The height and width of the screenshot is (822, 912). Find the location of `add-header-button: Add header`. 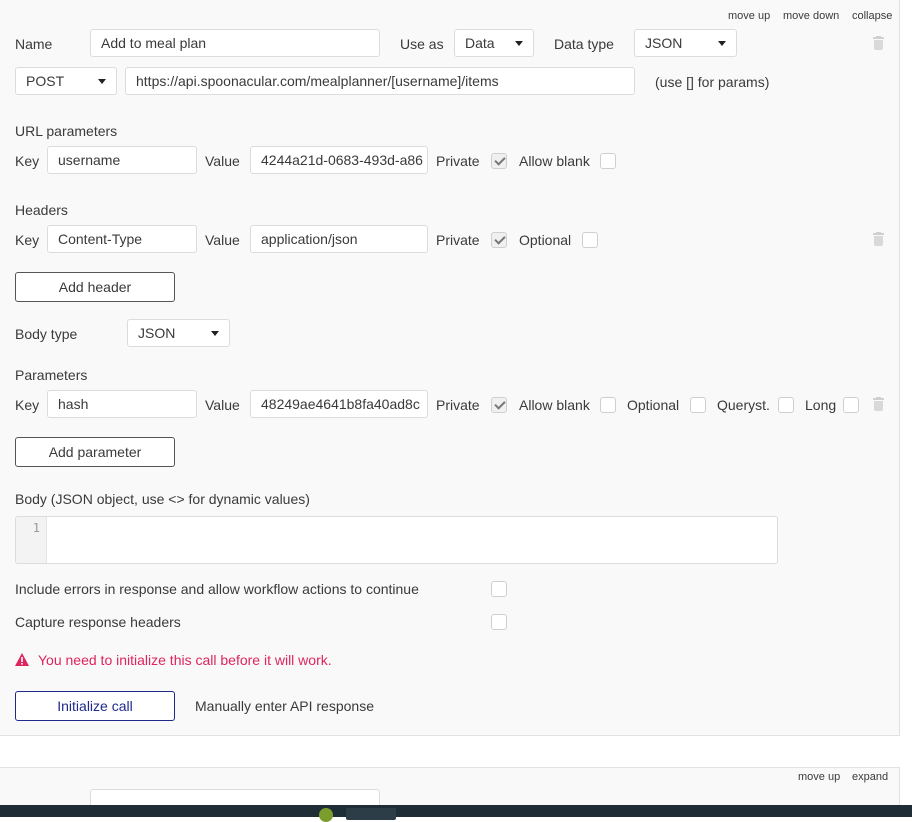

add-header-button: Add header is located at coordinates (95, 287).